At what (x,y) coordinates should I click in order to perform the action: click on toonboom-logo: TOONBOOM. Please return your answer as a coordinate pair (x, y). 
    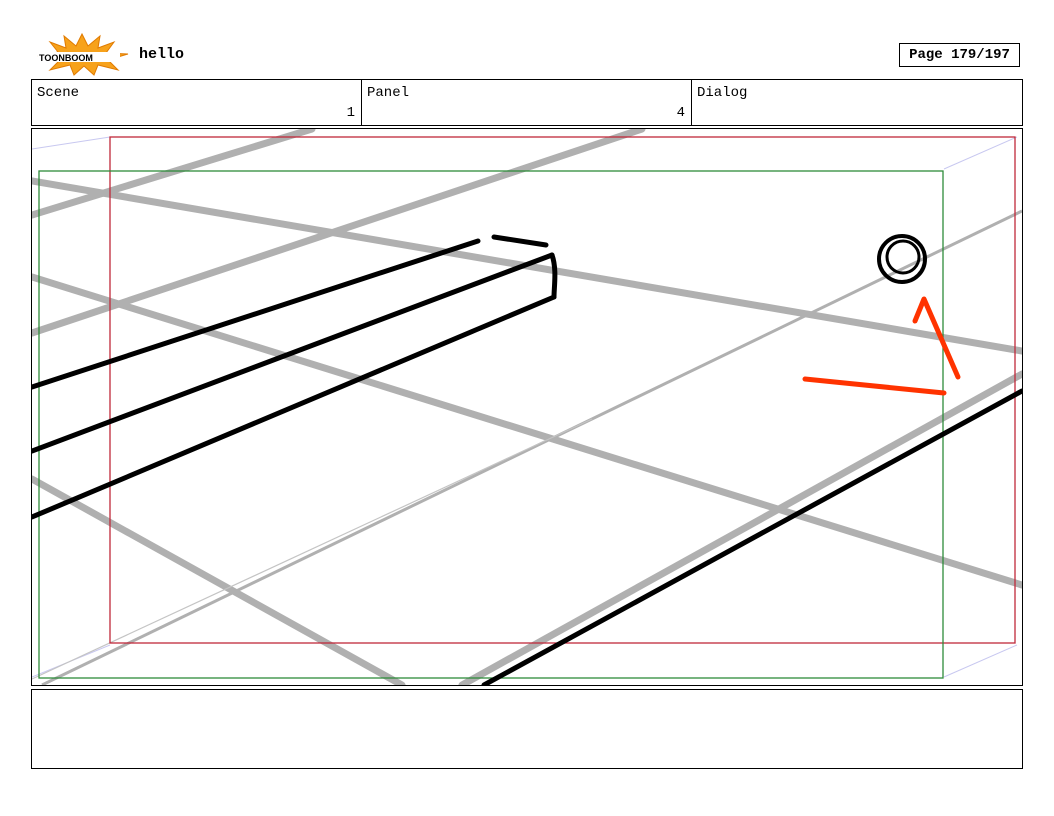
    Looking at the image, I should click on (82, 54).